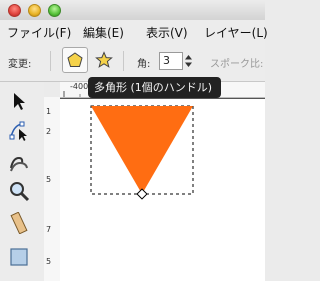 The height and width of the screenshot is (281, 320). What do you see at coordinates (103, 32) in the screenshot?
I see `menu-edit: 編集(E)` at bounding box center [103, 32].